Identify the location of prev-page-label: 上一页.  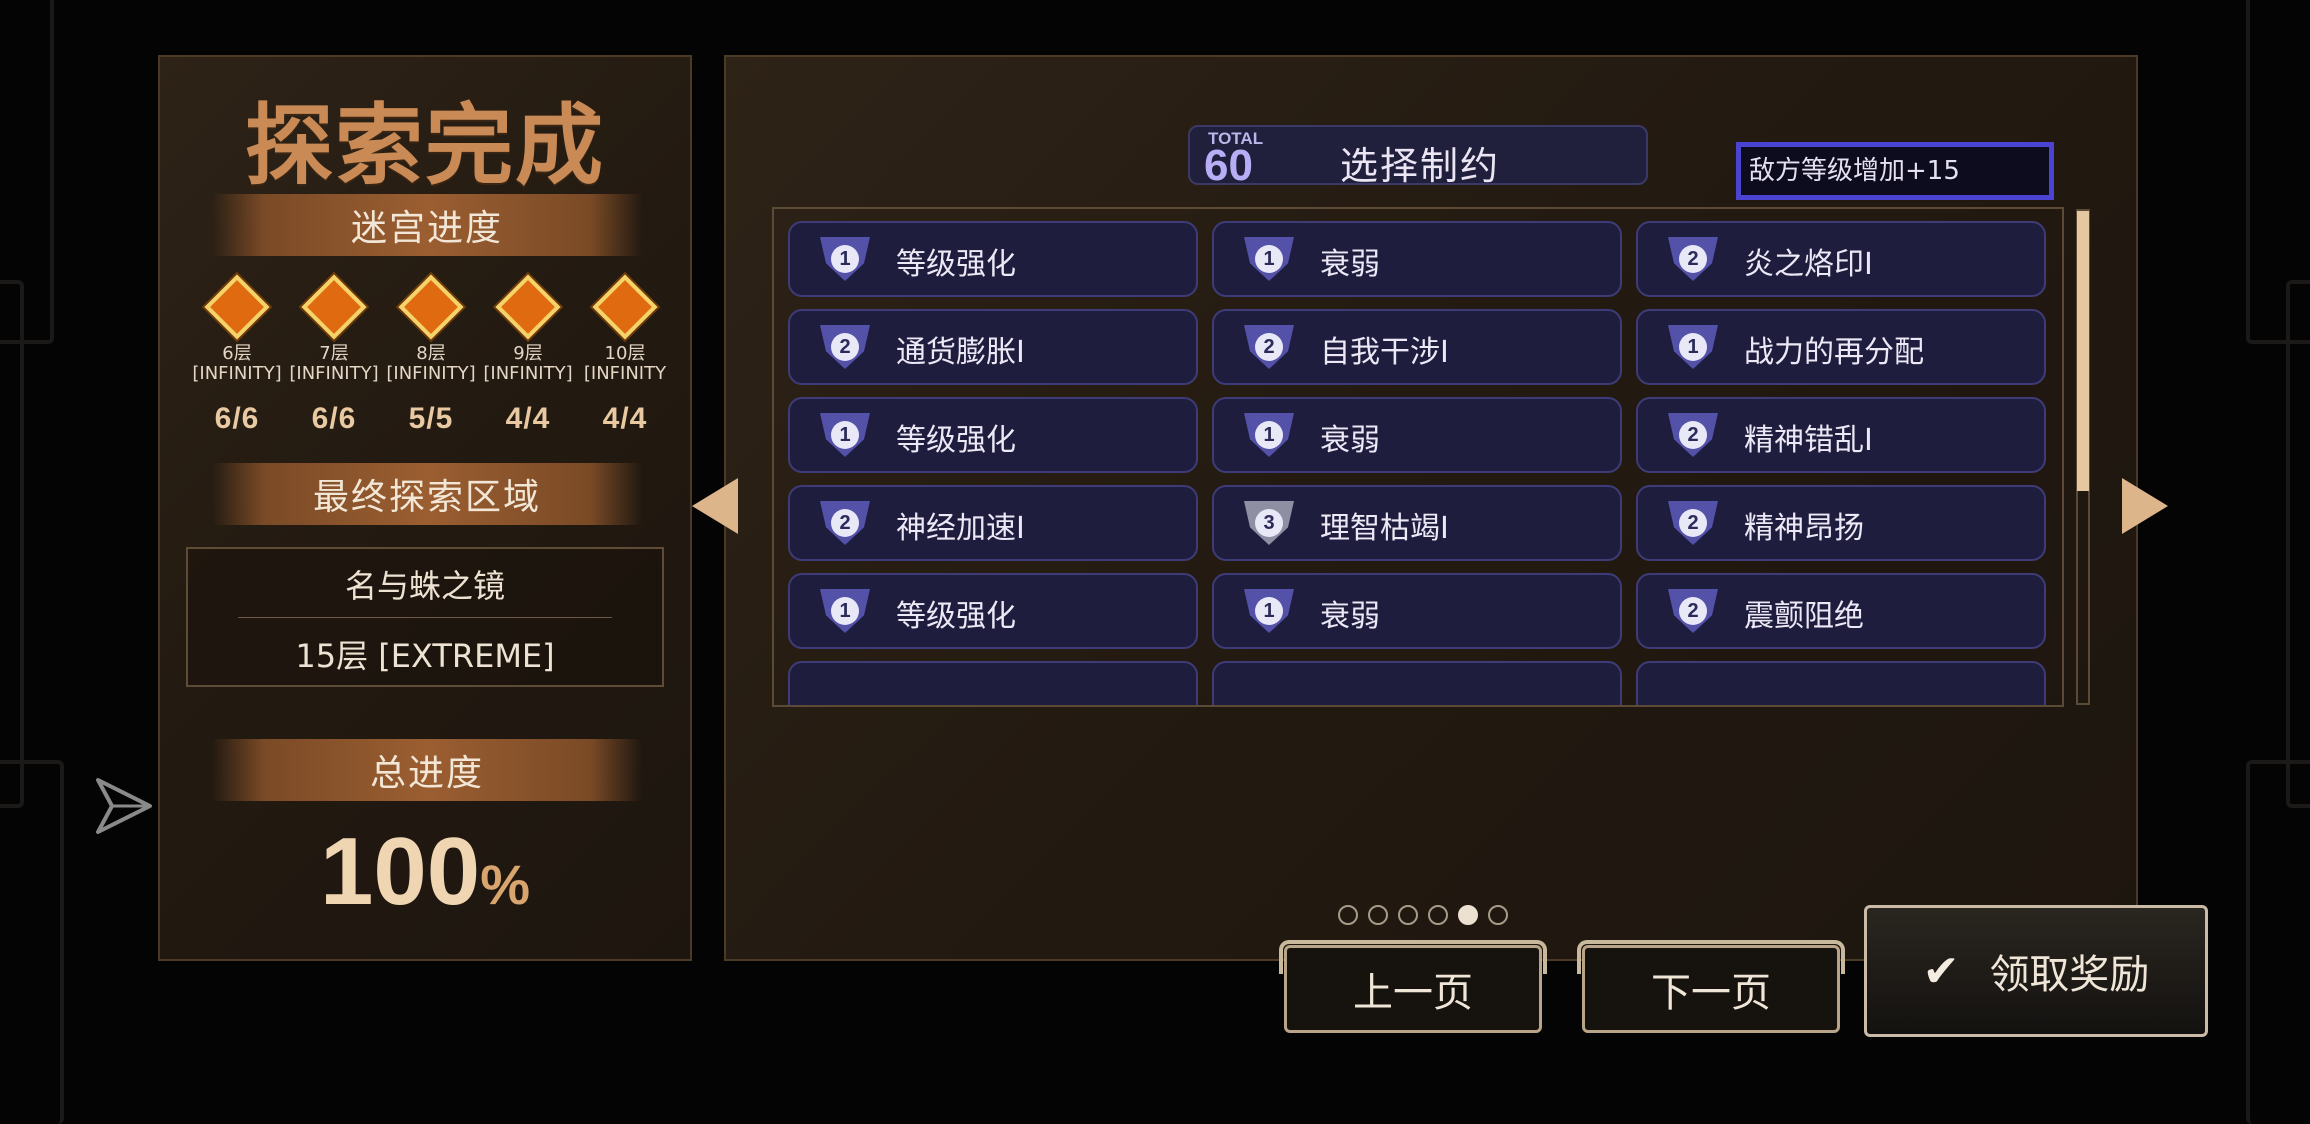
(1413, 993).